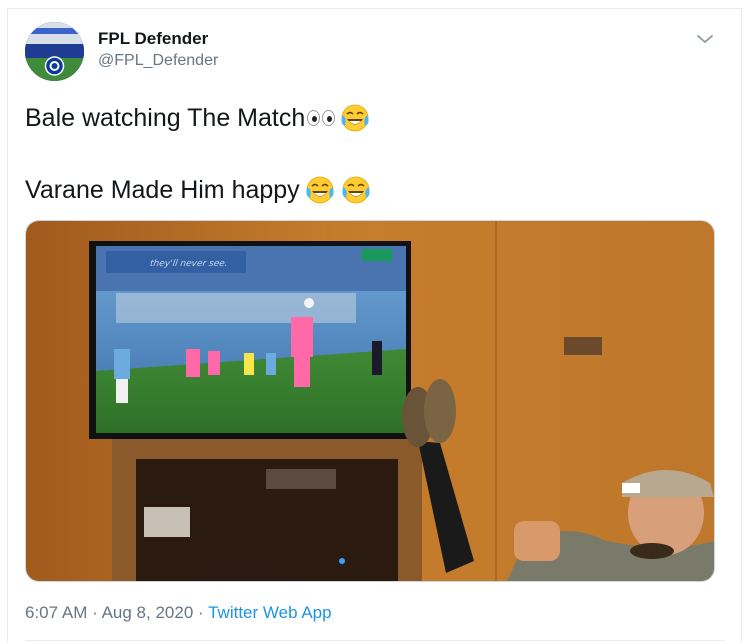  Describe the element at coordinates (370, 118) in the screenshot. I see `tweet-text-line-1: Bale watching The Match` at that location.